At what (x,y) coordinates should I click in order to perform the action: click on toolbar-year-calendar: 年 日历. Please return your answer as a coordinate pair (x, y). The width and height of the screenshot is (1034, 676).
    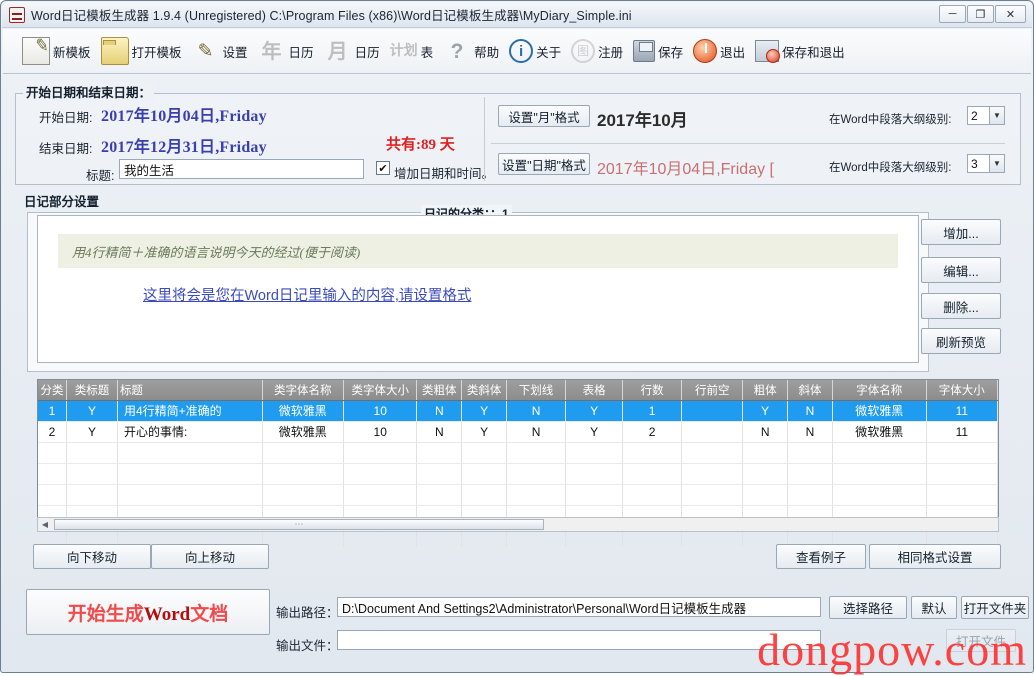
    Looking at the image, I should click on (286, 51).